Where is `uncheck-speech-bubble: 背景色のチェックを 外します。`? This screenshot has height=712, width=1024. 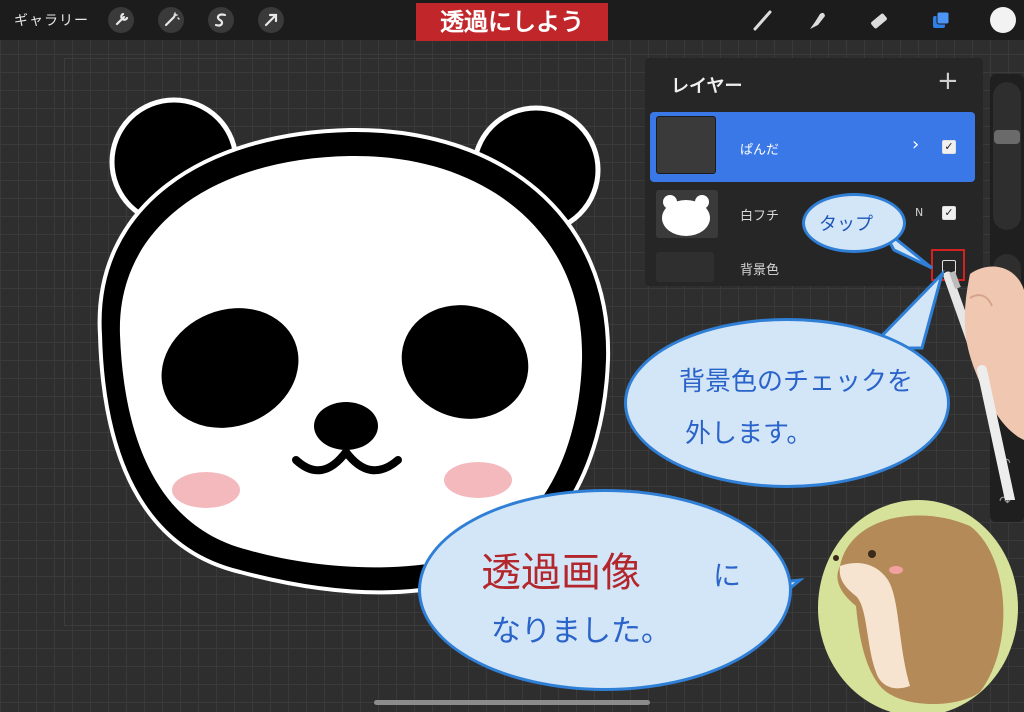
uncheck-speech-bubble: 背景色のチェックを 外します。 is located at coordinates (787, 403).